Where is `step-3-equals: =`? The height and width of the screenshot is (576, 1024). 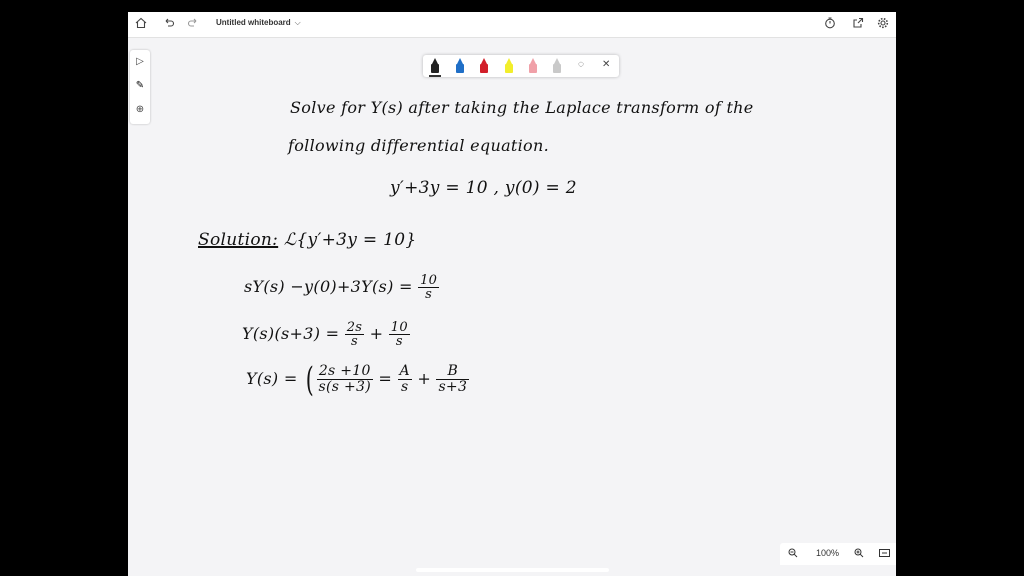
step-3-equals: = is located at coordinates (385, 378).